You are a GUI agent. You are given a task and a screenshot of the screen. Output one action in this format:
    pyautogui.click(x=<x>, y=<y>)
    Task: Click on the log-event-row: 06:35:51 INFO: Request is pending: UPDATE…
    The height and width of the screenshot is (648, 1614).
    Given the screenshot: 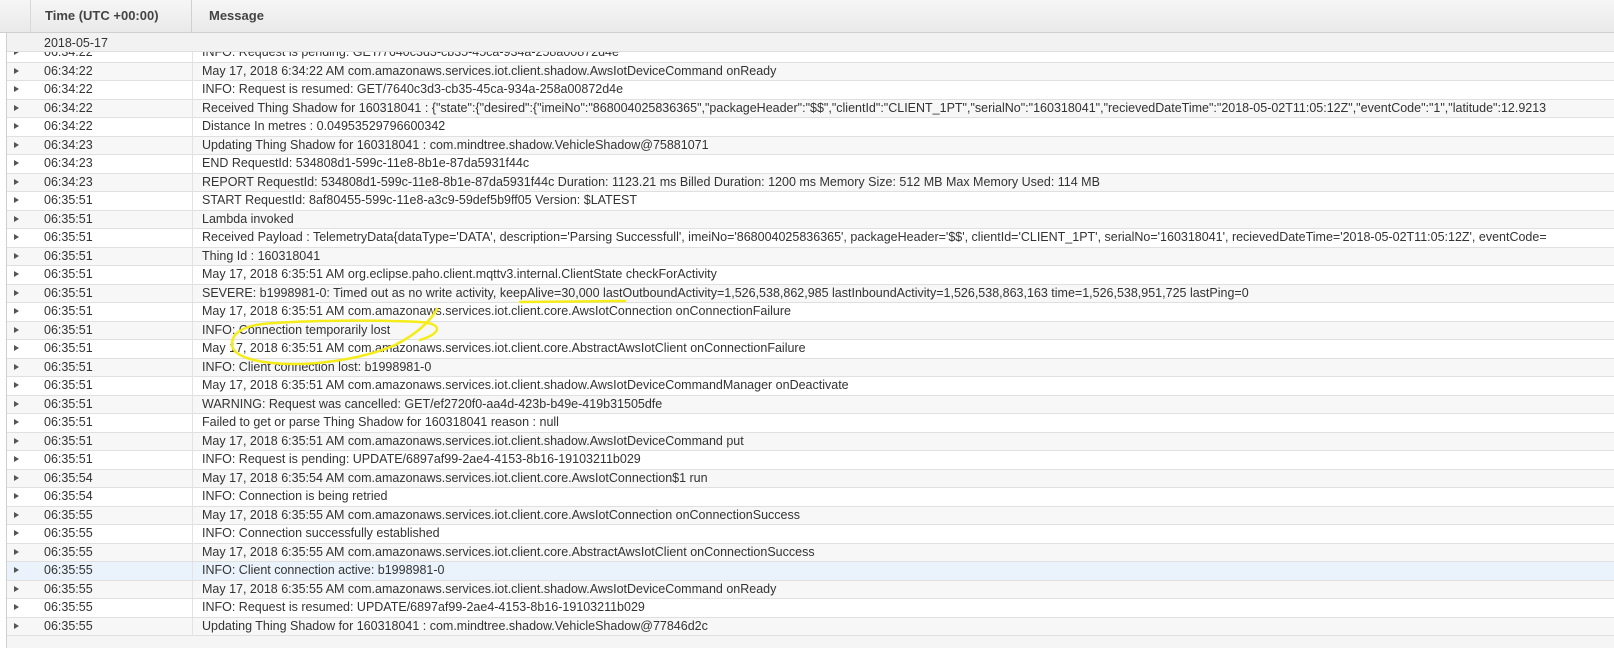 What is the action you would take?
    pyautogui.click(x=810, y=460)
    